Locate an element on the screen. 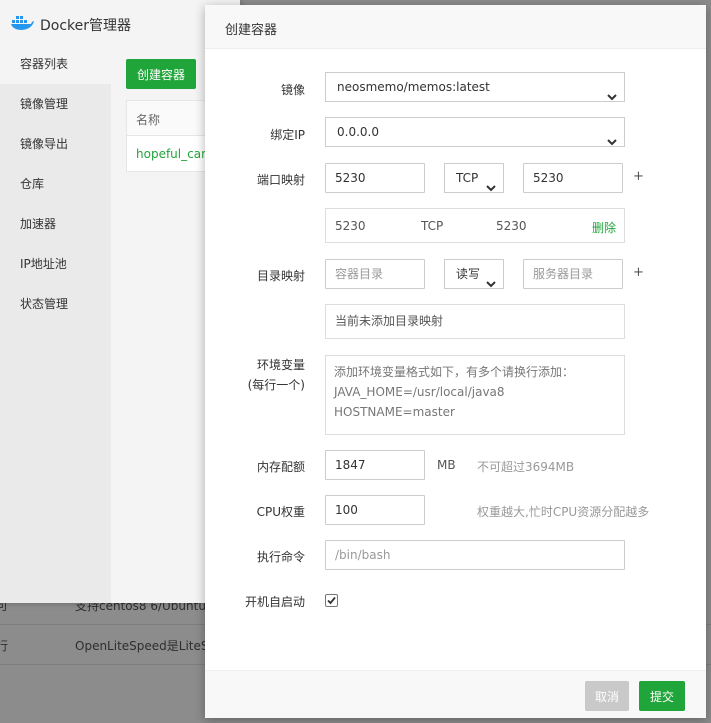 This screenshot has height=723, width=711. dialog-footer: 取消 提交 is located at coordinates (455, 694).